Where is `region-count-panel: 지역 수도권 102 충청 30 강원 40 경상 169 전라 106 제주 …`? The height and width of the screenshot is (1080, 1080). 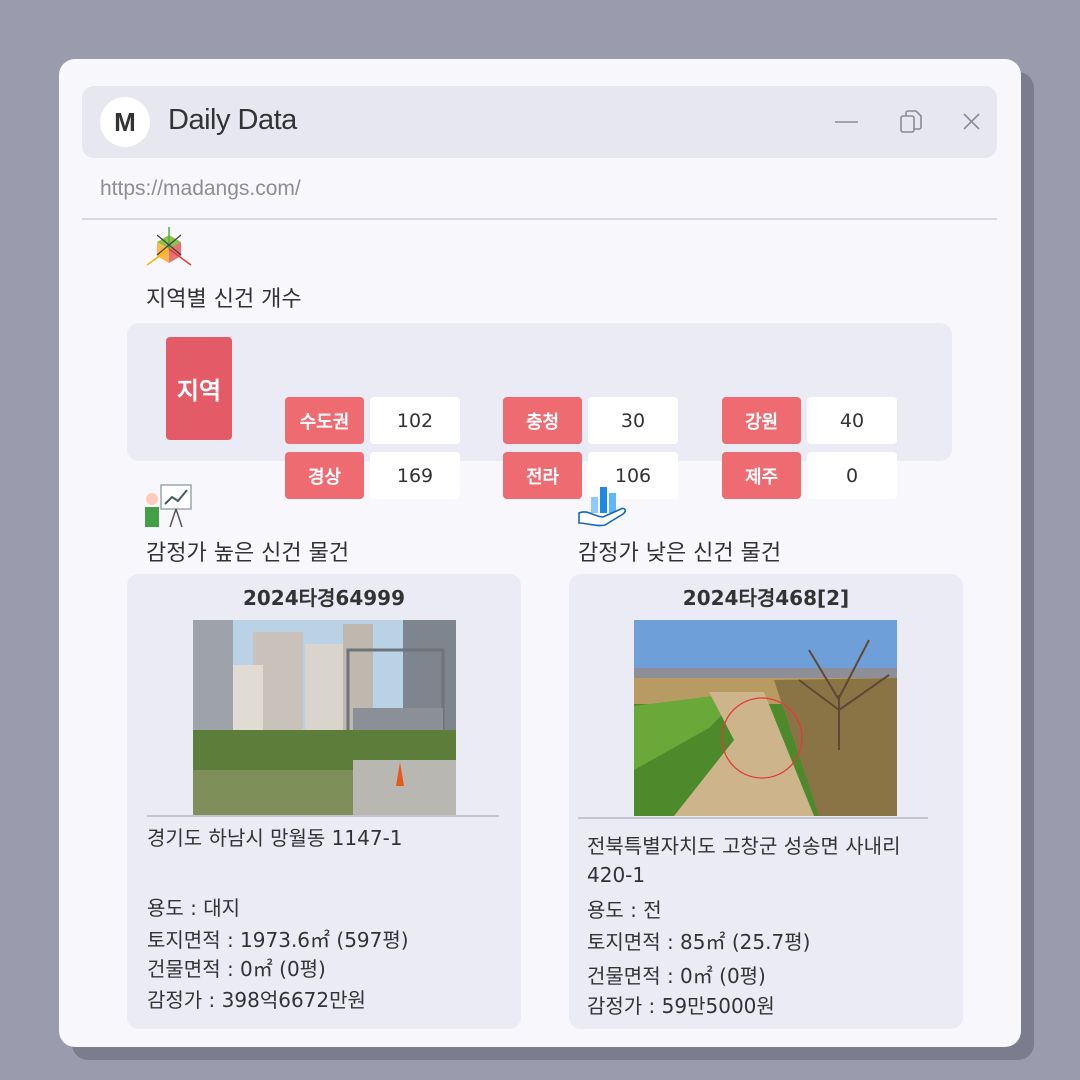 region-count-panel: 지역 수도권 102 충청 30 강원 40 경상 169 전라 106 제주 … is located at coordinates (539, 411).